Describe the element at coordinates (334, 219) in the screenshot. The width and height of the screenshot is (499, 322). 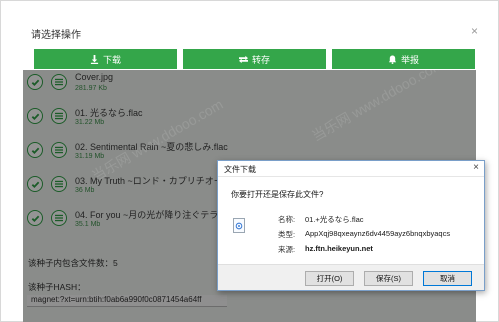
I see `name-value: 01.+光るなら.flac` at that location.